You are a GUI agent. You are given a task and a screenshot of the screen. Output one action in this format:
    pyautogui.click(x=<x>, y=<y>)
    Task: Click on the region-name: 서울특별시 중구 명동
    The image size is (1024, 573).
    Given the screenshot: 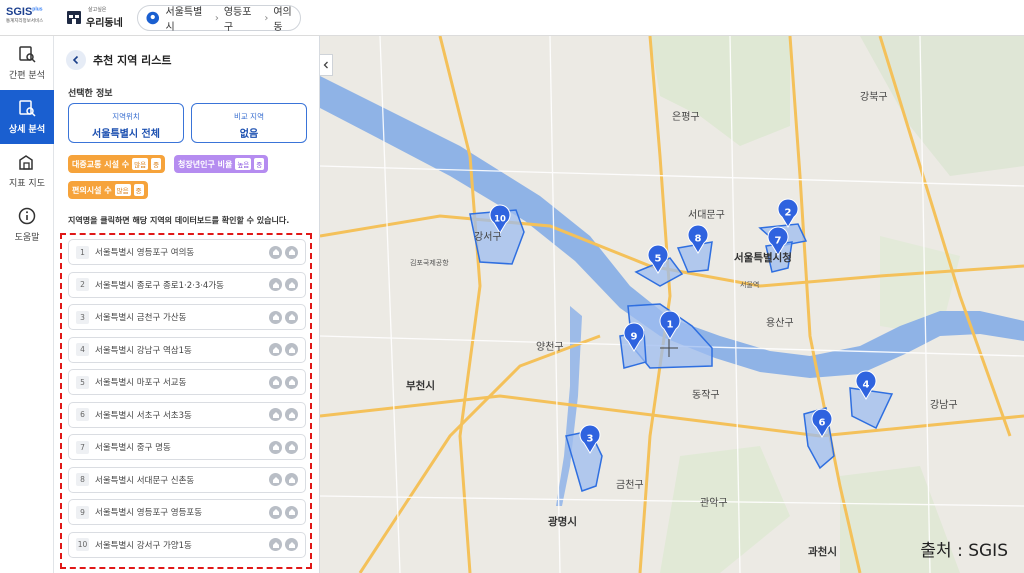 What is the action you would take?
    pyautogui.click(x=133, y=448)
    